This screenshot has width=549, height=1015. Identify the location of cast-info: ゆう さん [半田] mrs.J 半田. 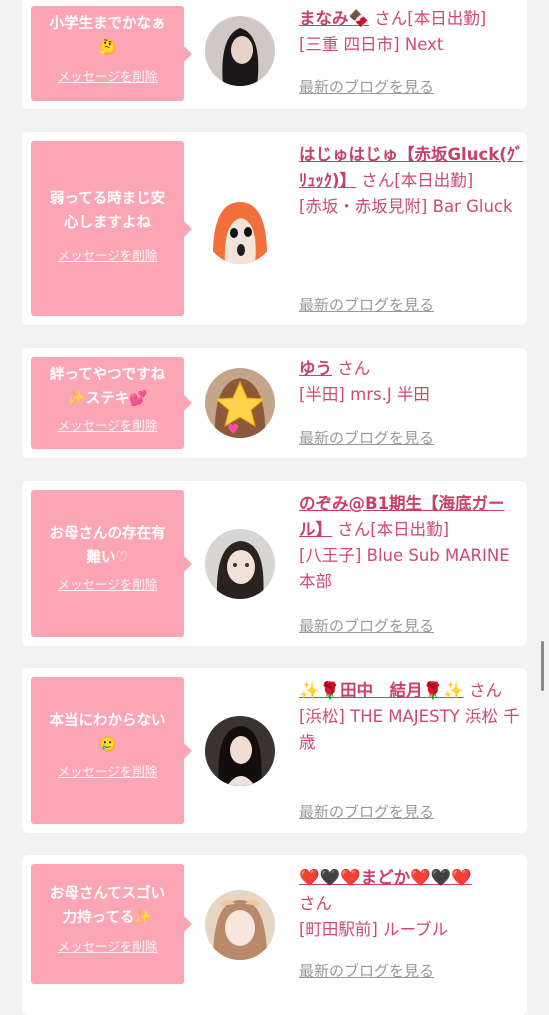
(411, 382).